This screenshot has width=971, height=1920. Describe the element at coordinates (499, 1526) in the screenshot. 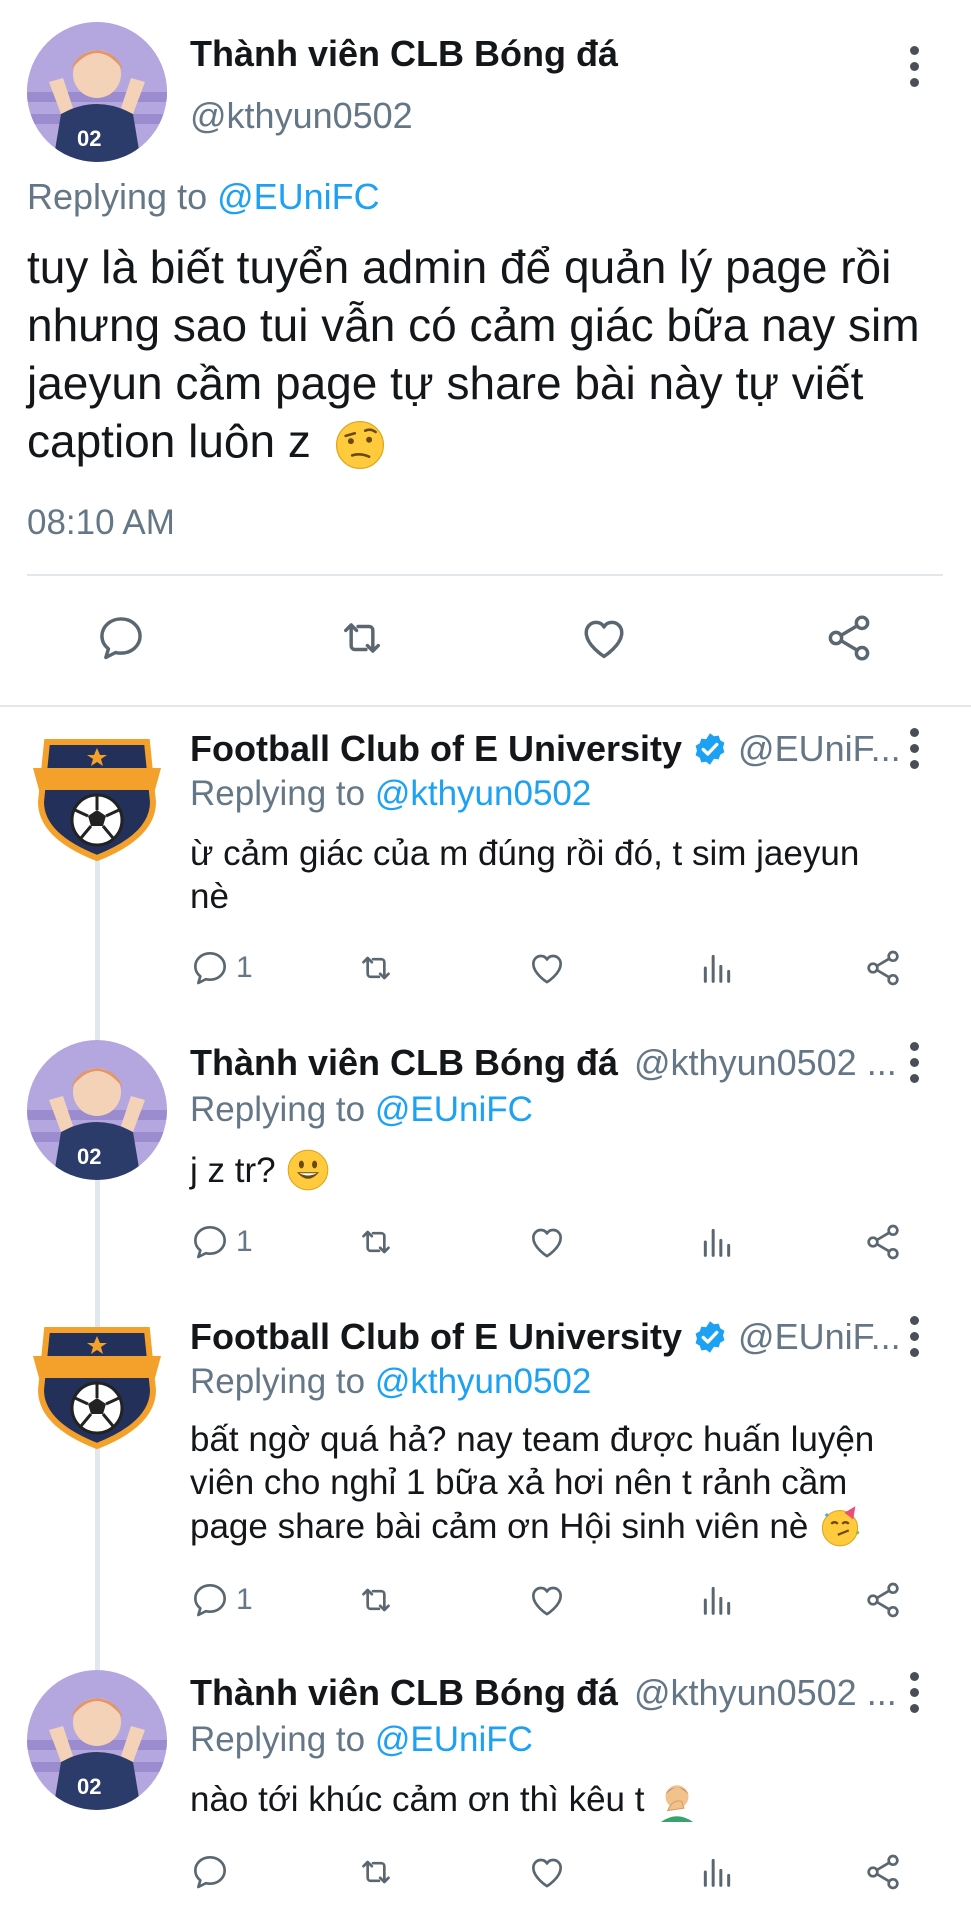

I see `reply-line: page share bài cảm ơn Hội sinh viên nè` at that location.